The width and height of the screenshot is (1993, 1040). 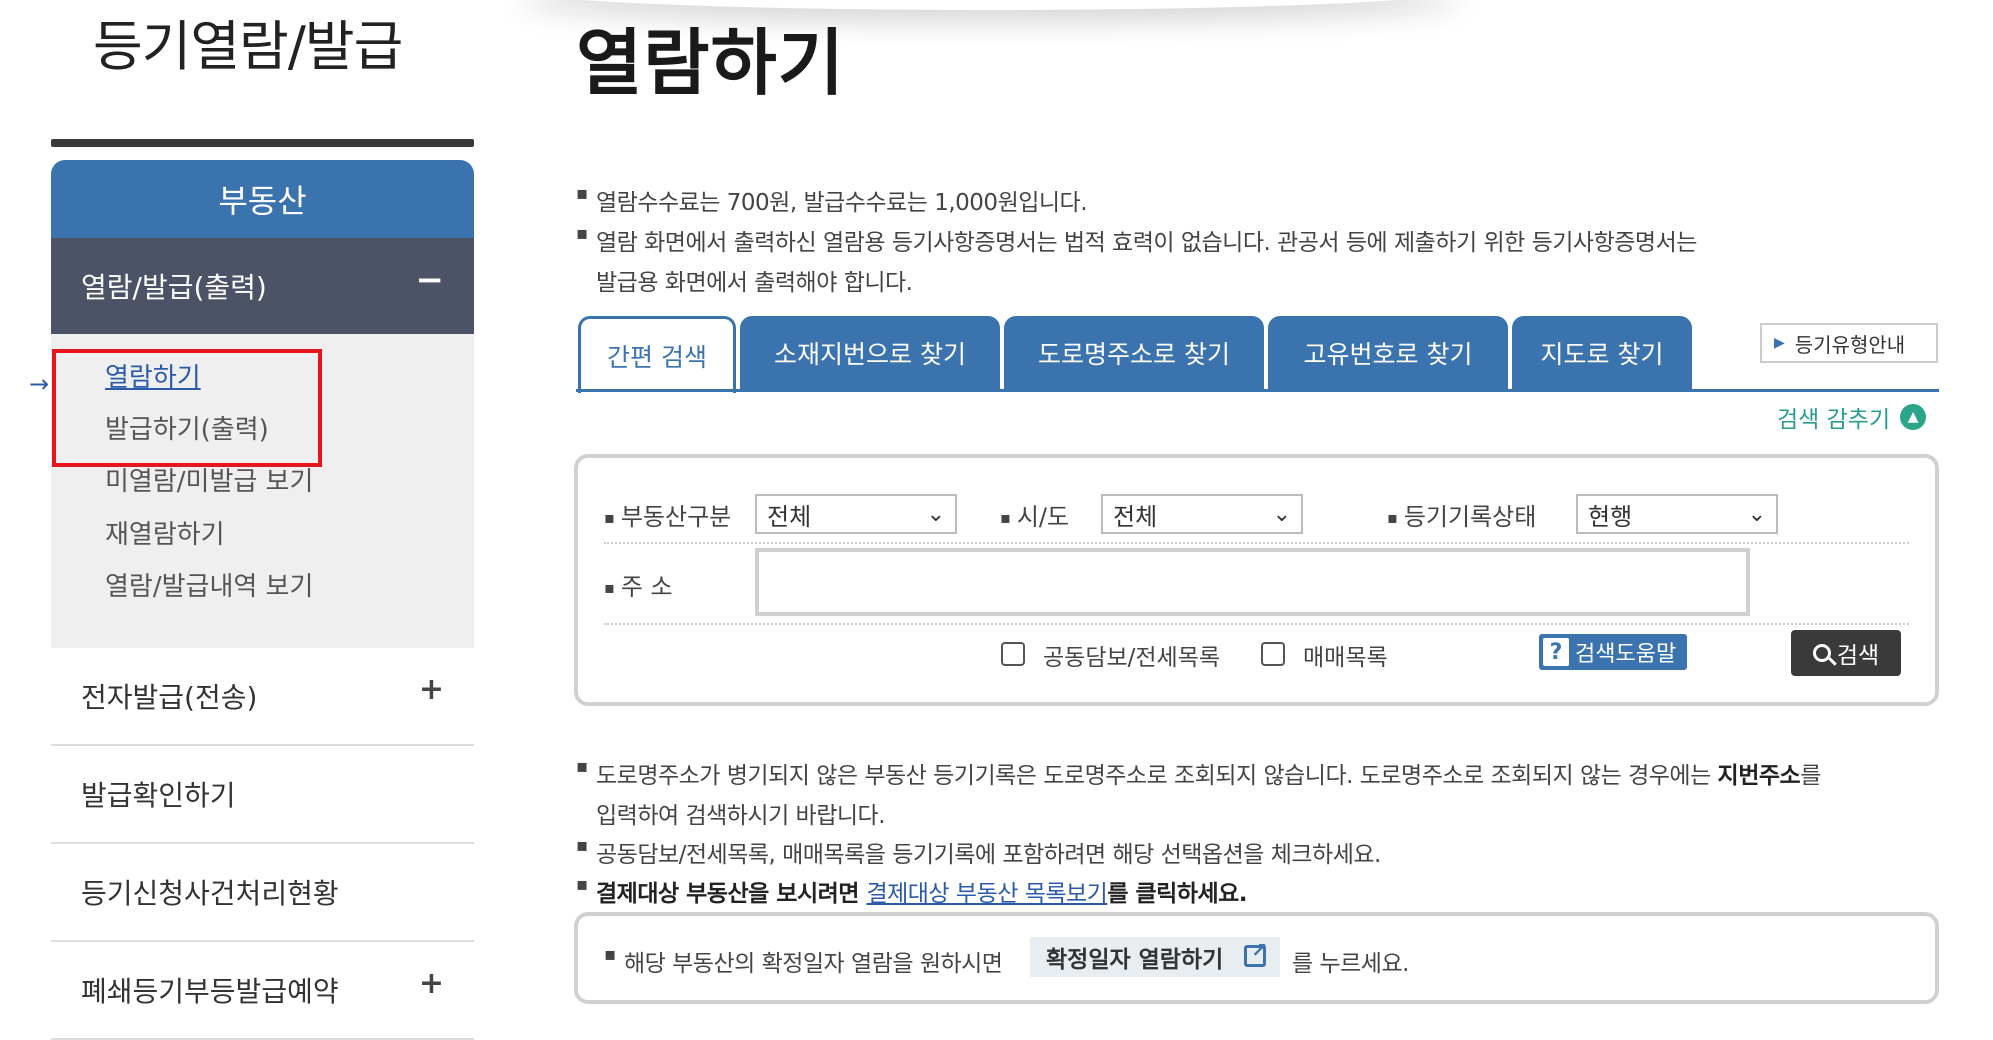 I want to click on sidebar-item-label: 폐쇄등기부등발급예약, so click(x=210, y=991).